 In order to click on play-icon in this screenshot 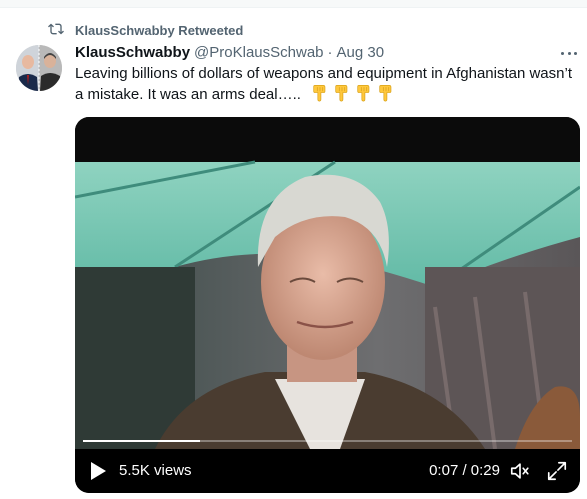, I will do `click(98, 471)`.